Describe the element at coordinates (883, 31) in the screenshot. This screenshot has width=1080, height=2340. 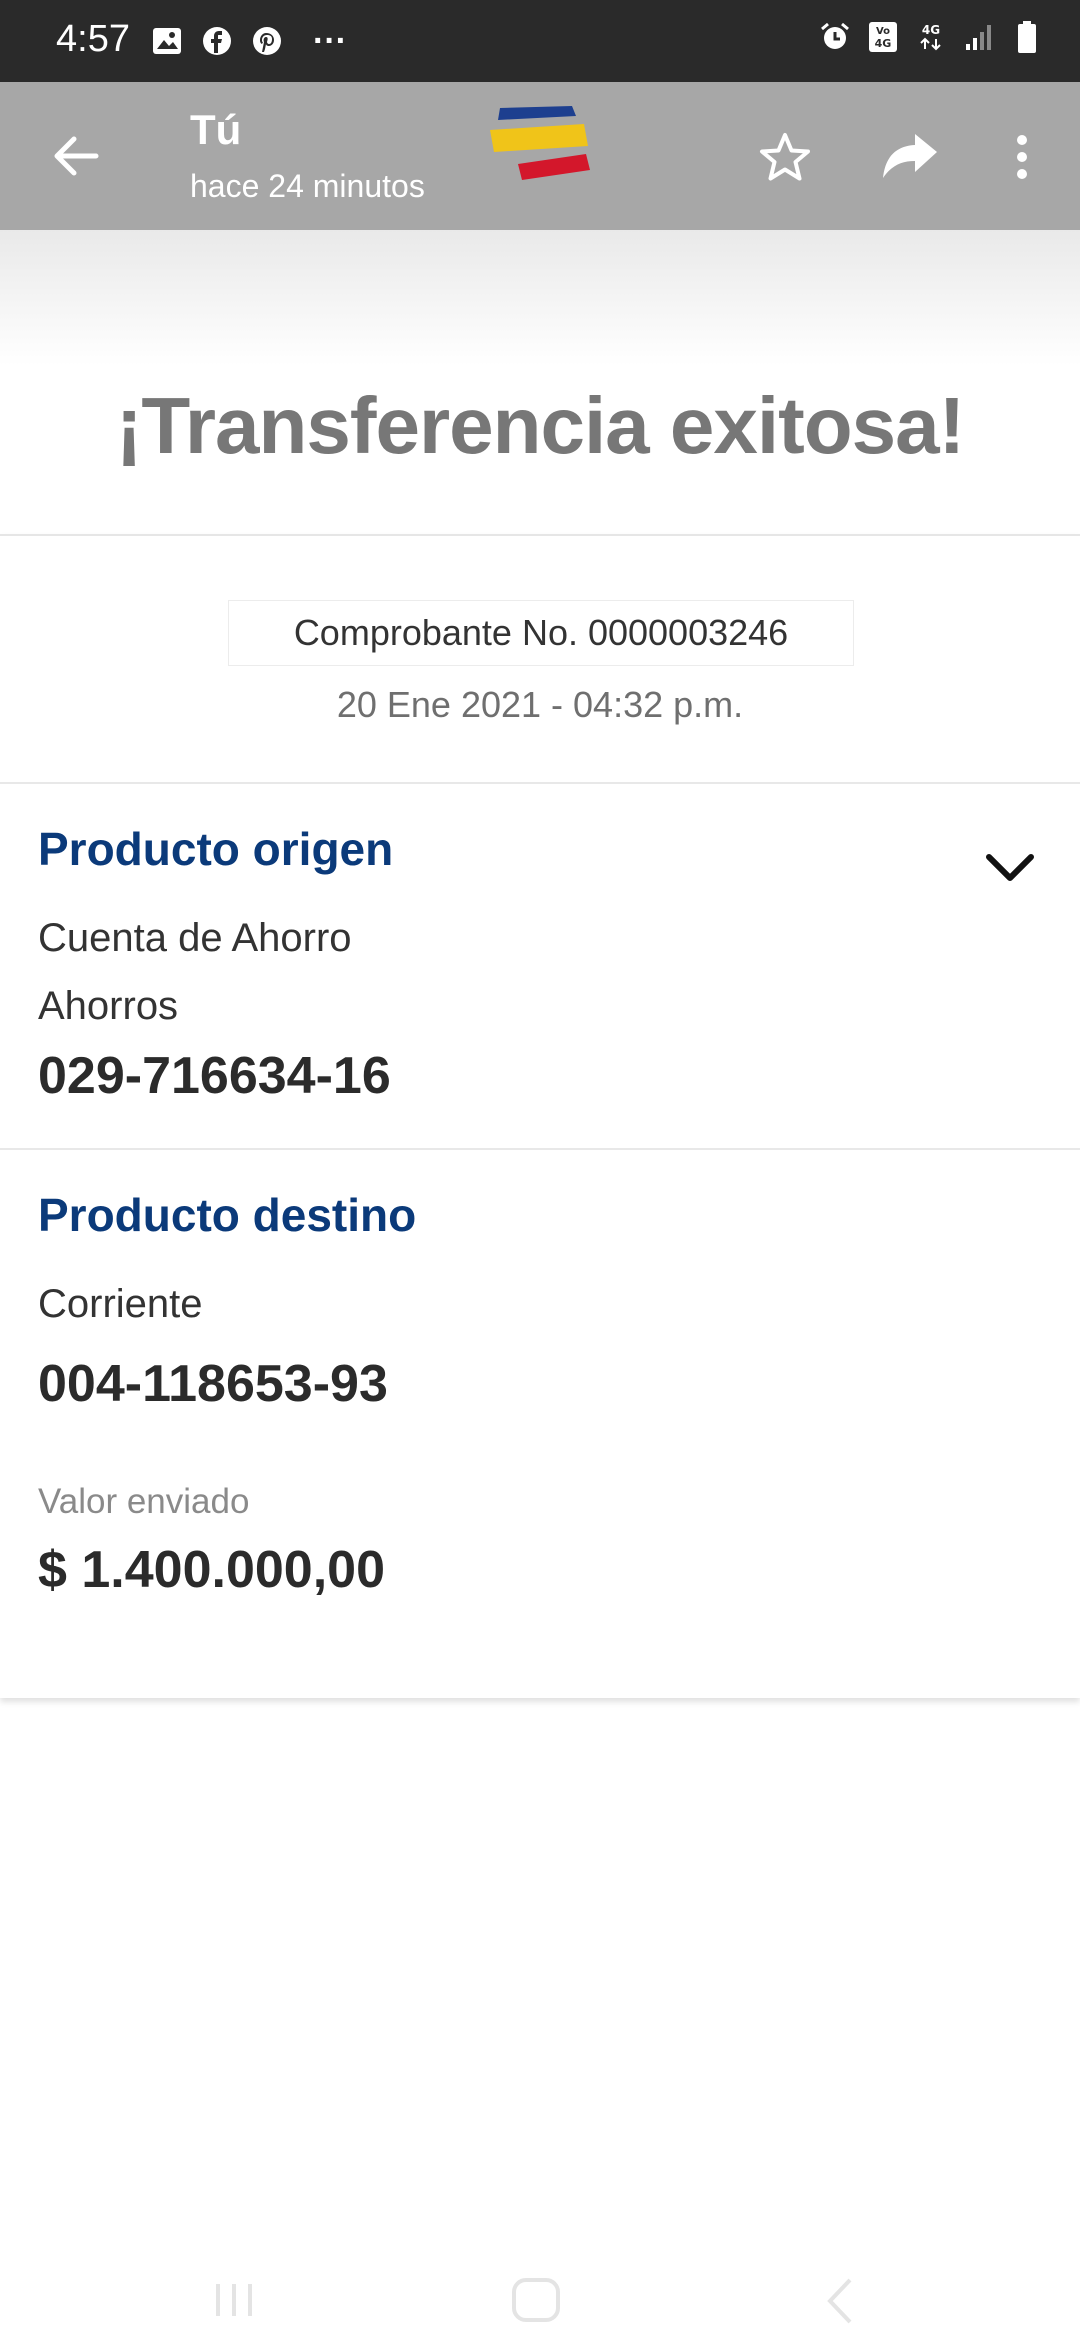
I see `svg-text: Vo` at that location.